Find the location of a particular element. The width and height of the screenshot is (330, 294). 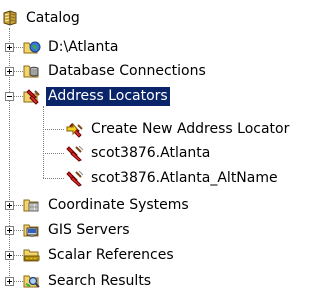

address-locators-icon is located at coordinates (32, 96).